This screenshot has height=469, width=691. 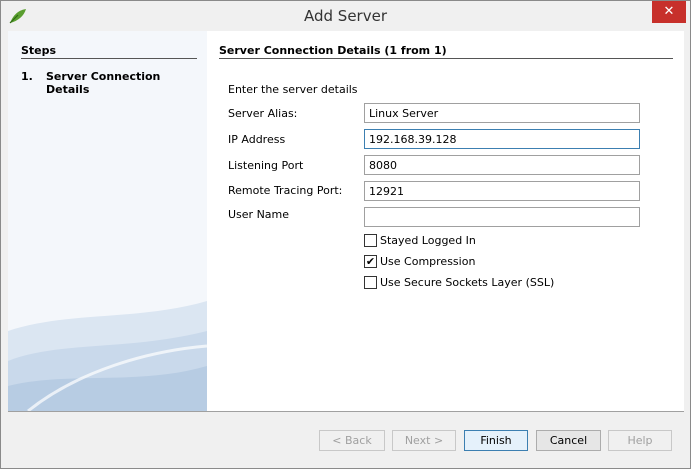 I want to click on close-button: ✕, so click(x=669, y=12).